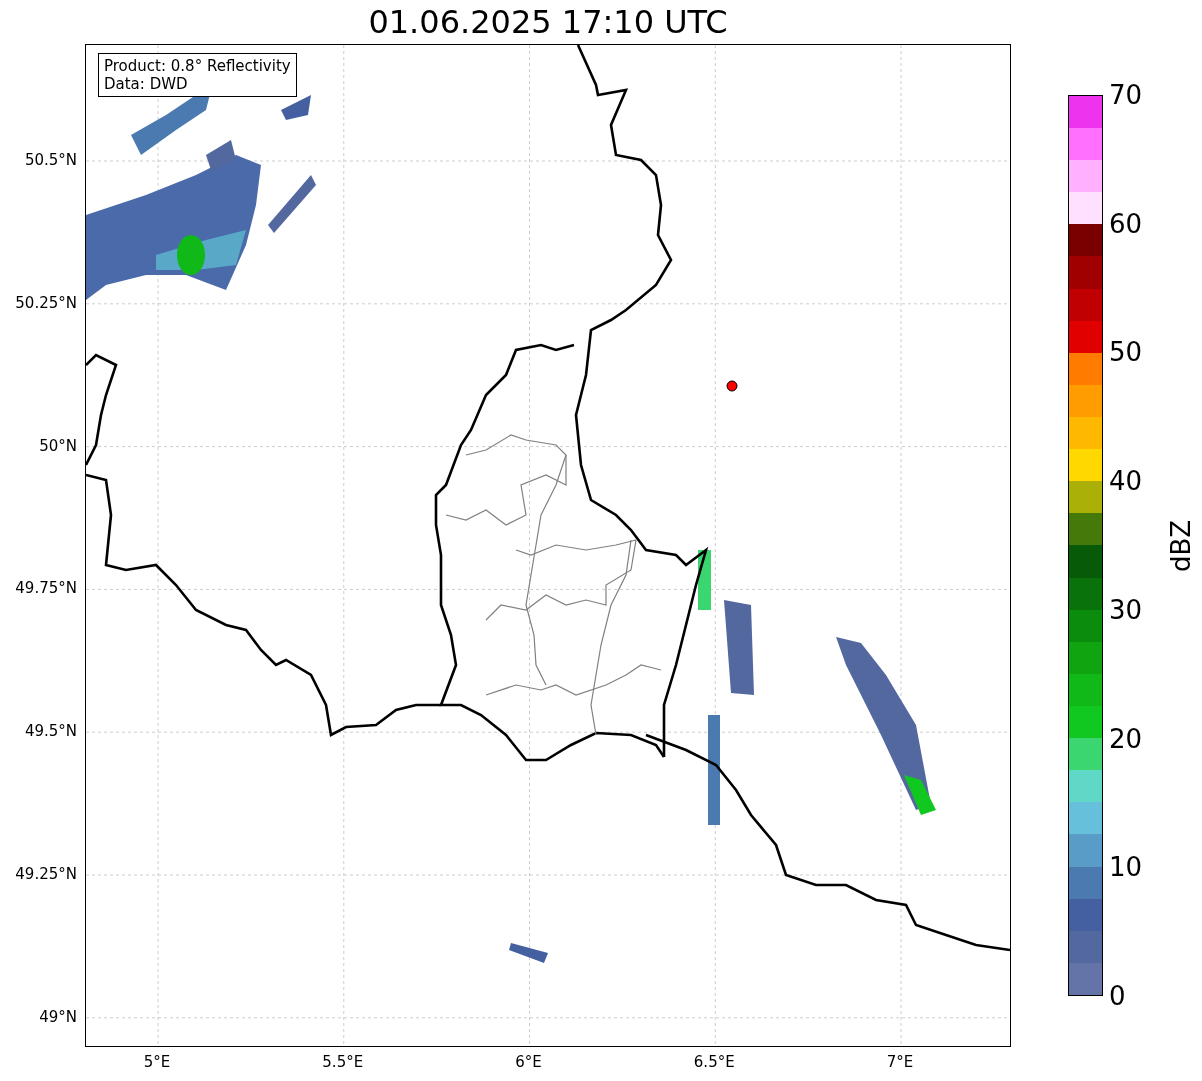  I want to click on colorbar-tick-label: 50, so click(1126, 352).